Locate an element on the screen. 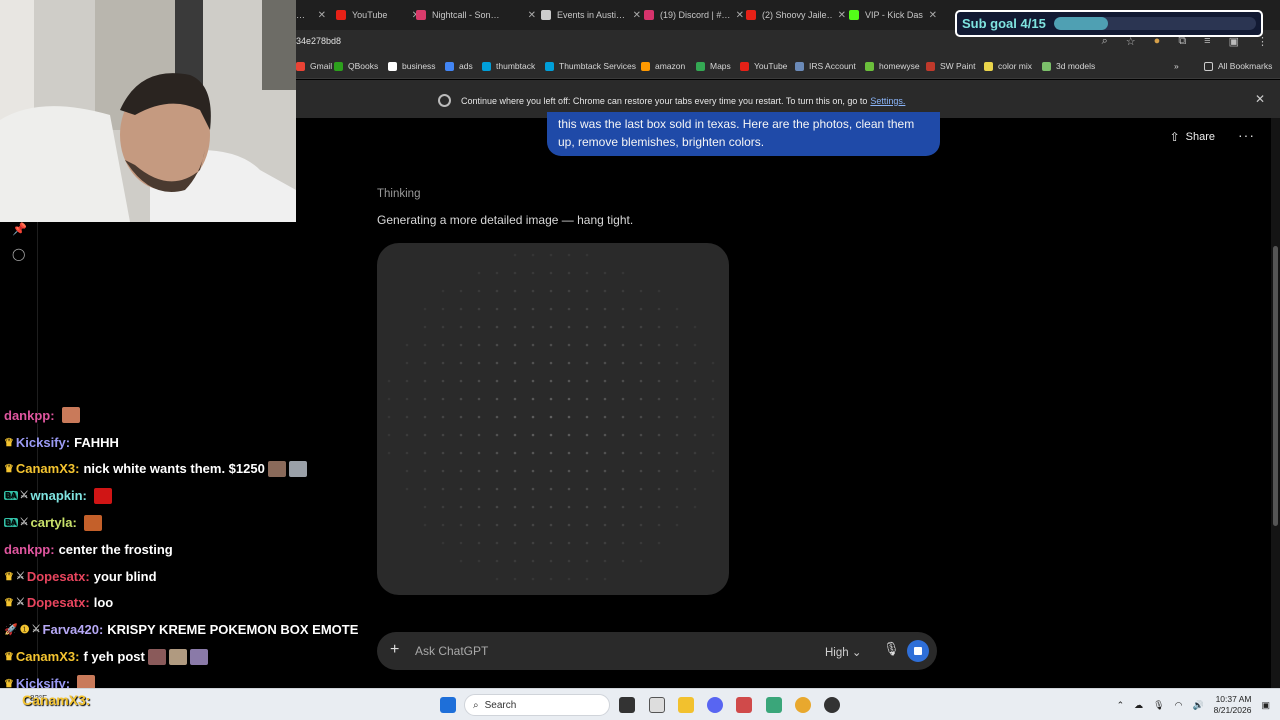  network-icon: ☁ is located at coordinates (1138, 705).